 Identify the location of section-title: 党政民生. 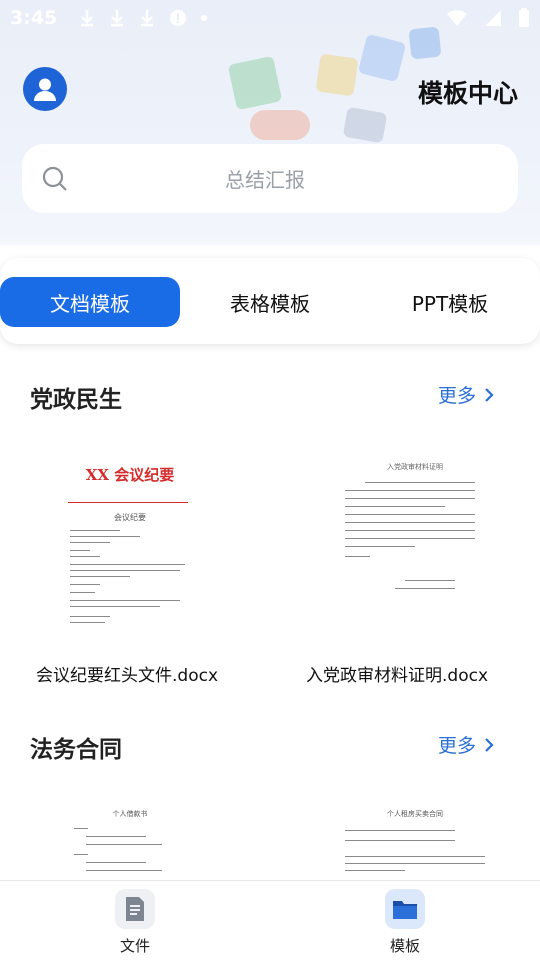
(76, 400).